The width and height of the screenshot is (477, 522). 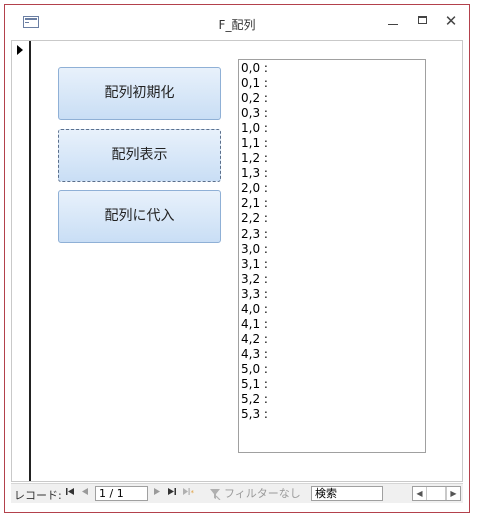 What do you see at coordinates (347, 493) in the screenshot?
I see `search-input: 検索` at bounding box center [347, 493].